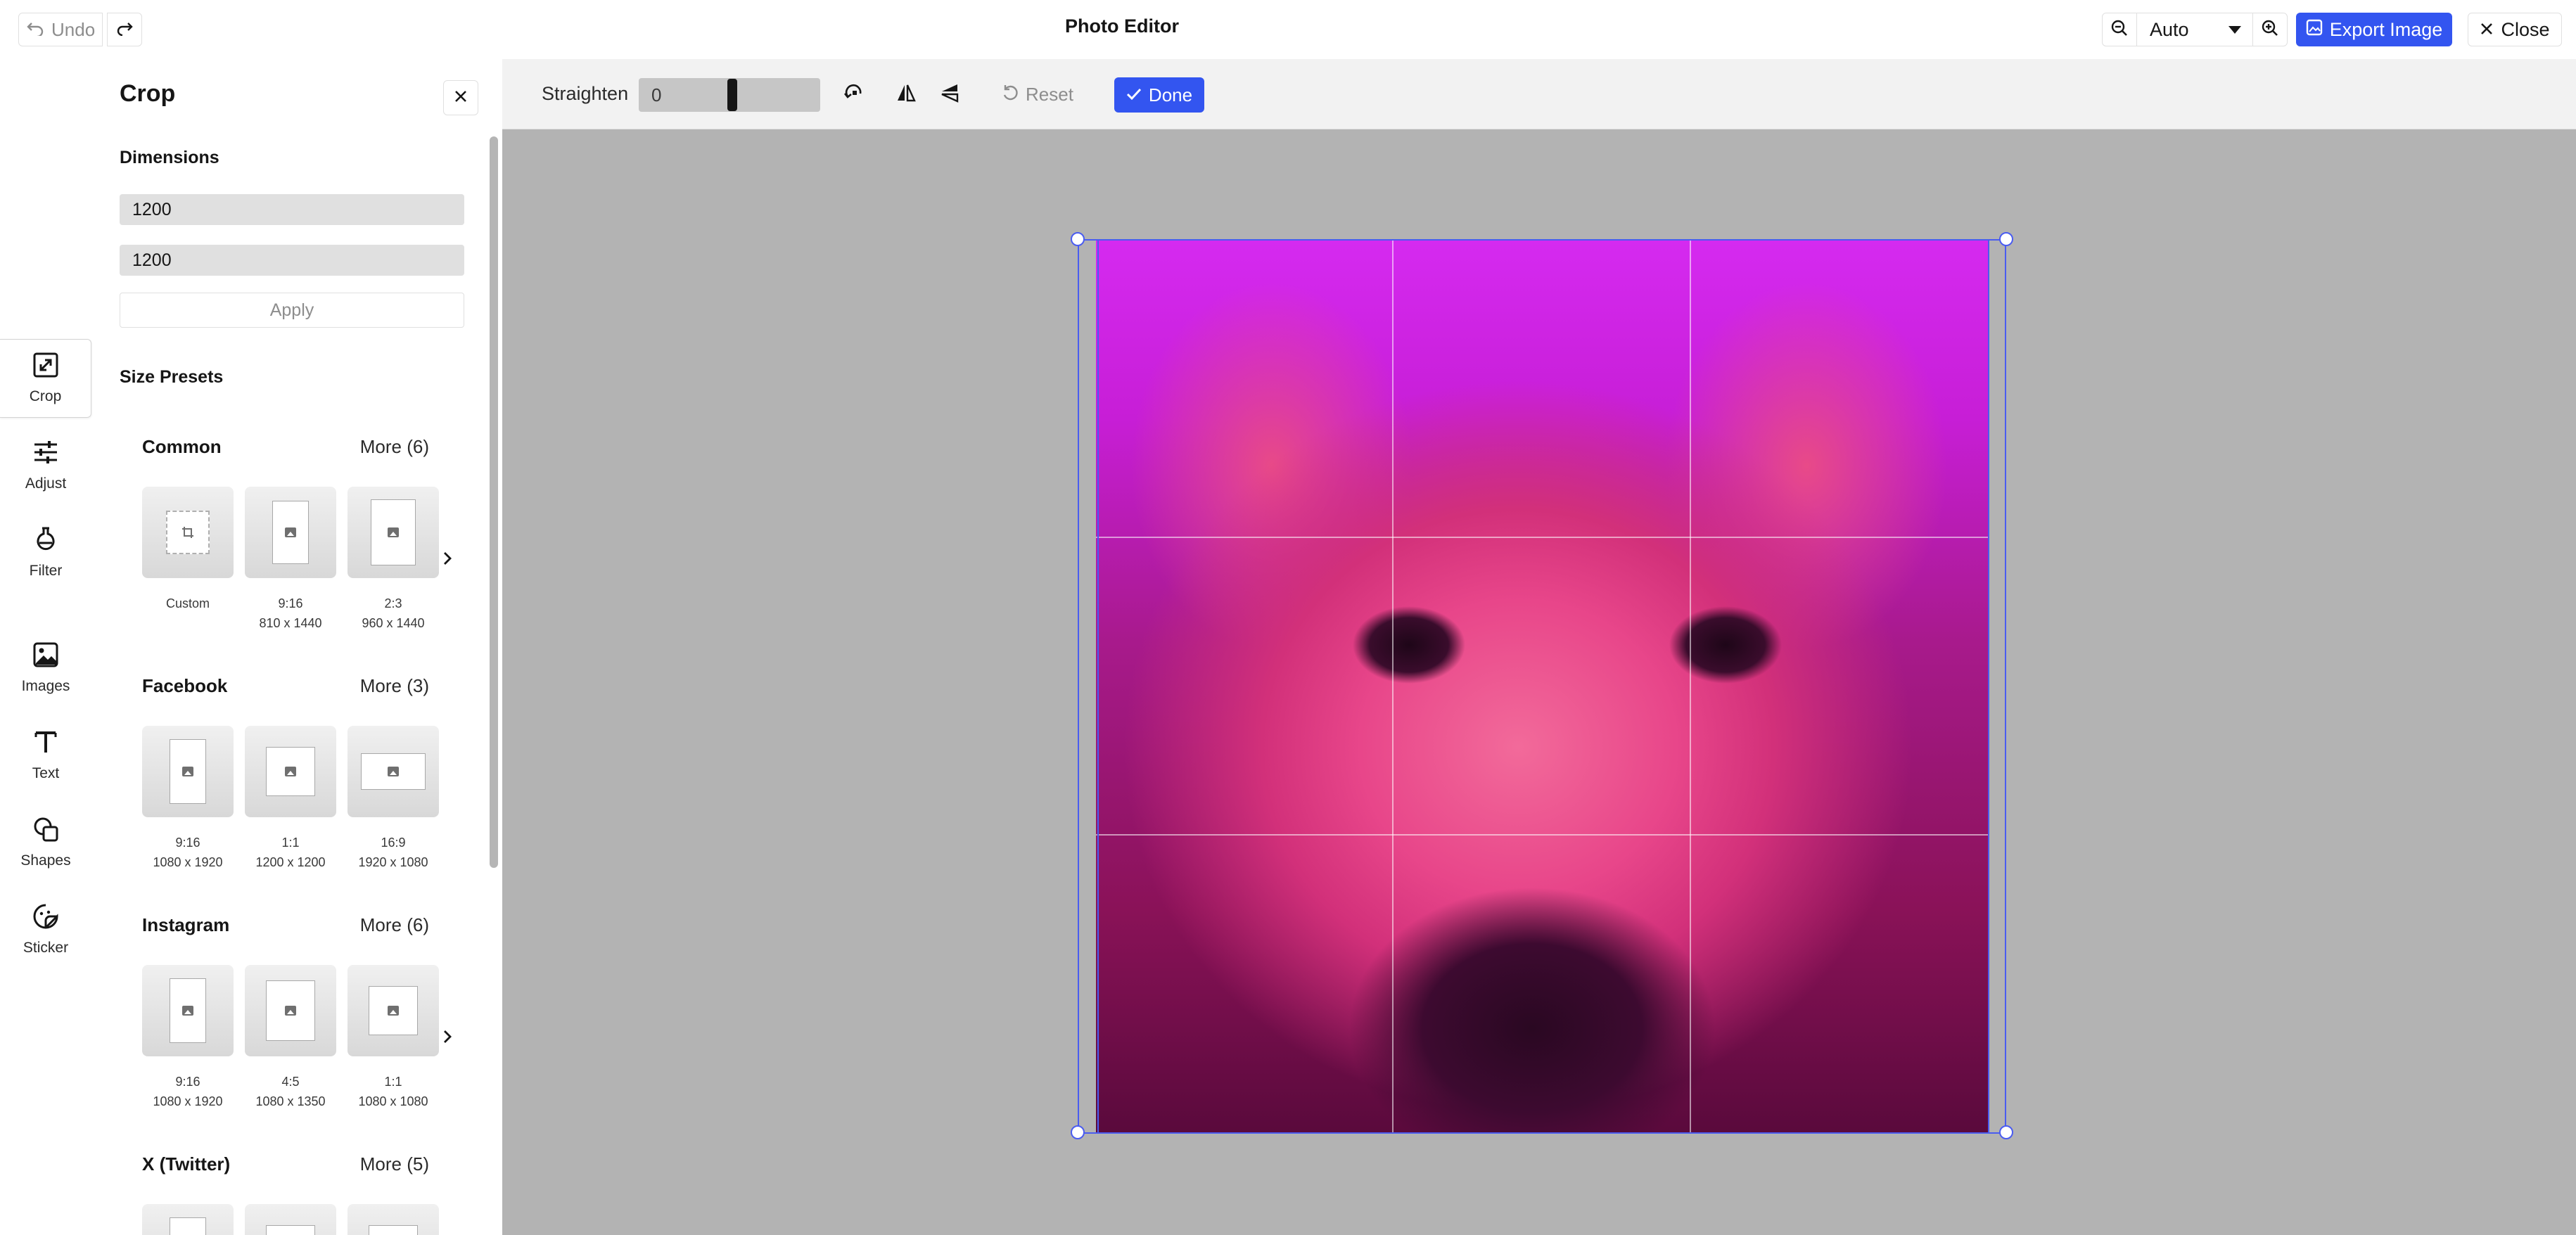 The width and height of the screenshot is (2576, 1235). I want to click on crop-handle-top-right, so click(2006, 239).